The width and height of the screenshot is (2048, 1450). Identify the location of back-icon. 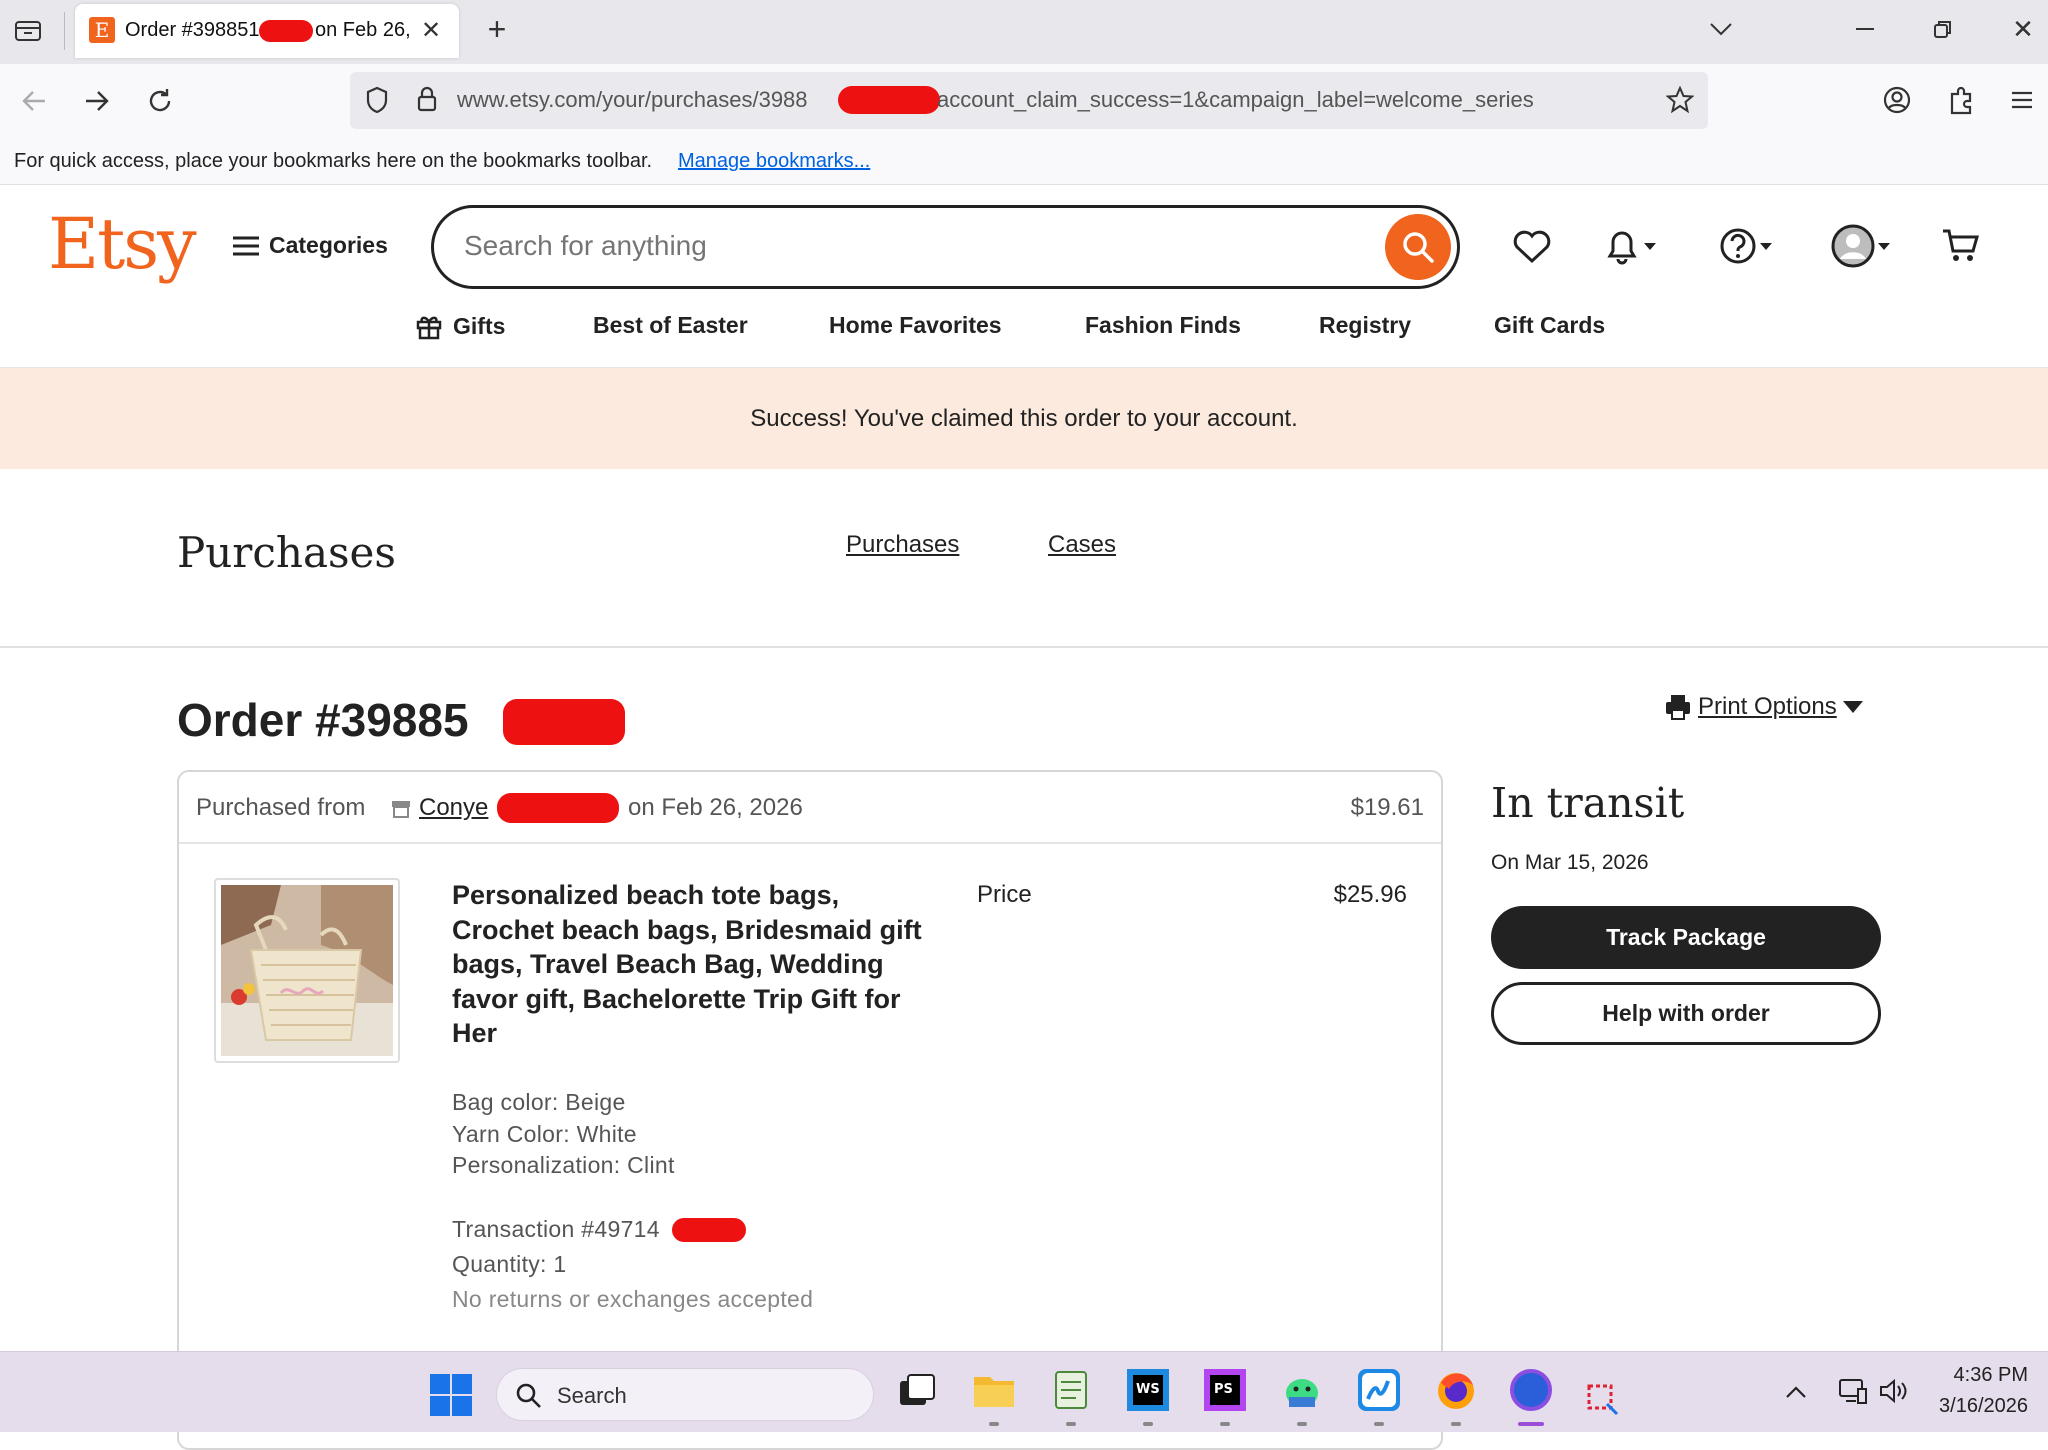
(34, 101).